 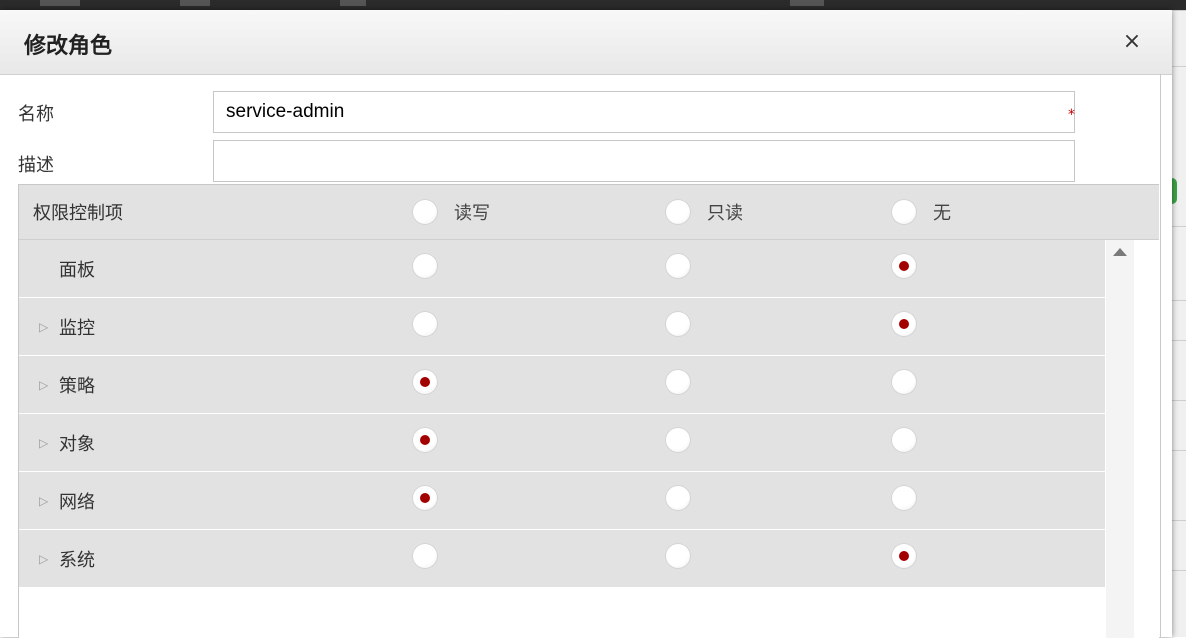 I want to click on permission-row: ▷ 网络, so click(x=562, y=501).